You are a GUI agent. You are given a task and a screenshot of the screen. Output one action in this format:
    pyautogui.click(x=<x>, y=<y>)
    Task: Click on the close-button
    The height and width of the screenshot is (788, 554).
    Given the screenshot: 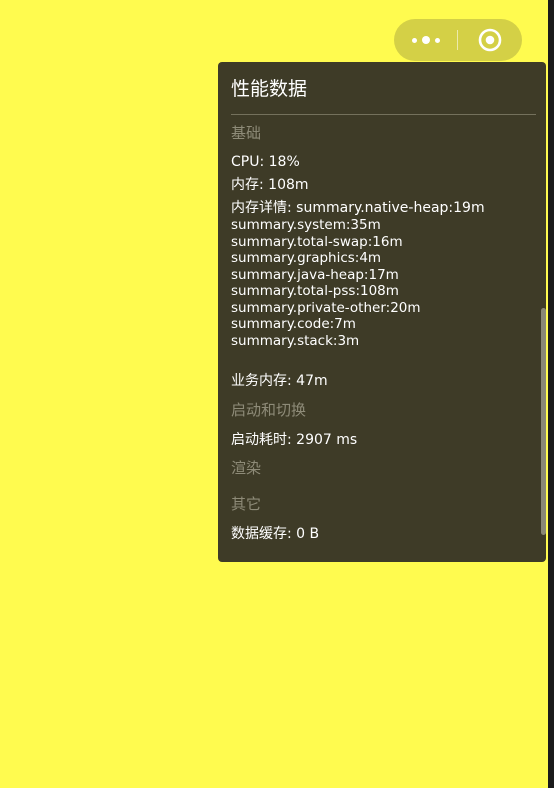 What is the action you would take?
    pyautogui.click(x=490, y=40)
    